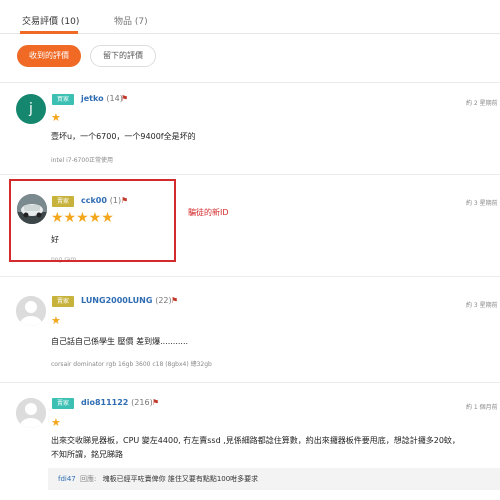 The height and width of the screenshot is (500, 500). I want to click on reply-username: fdi47, so click(67, 479).